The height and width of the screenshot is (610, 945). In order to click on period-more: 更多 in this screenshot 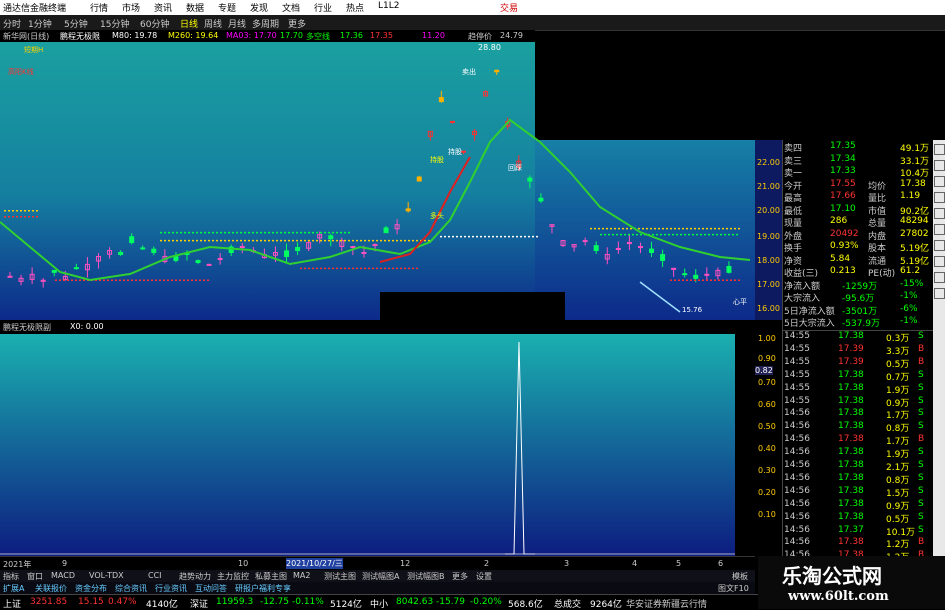, I will do `click(297, 23)`.